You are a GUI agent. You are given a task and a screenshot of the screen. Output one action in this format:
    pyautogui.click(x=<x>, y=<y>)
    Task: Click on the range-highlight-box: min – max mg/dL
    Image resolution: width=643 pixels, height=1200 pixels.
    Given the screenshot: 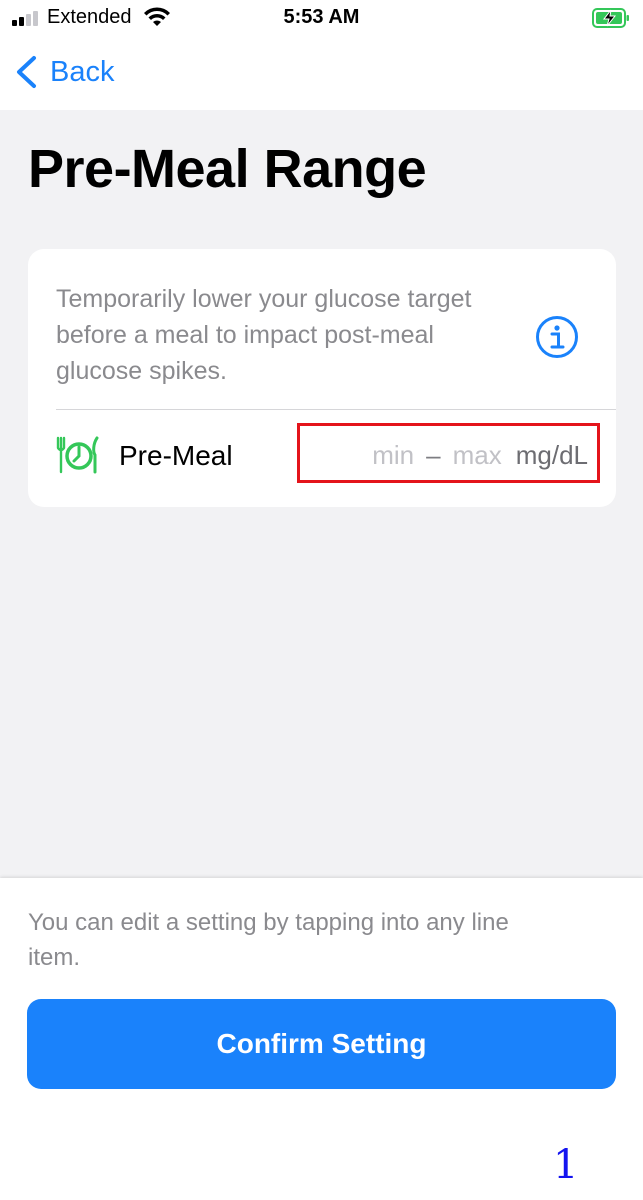 What is the action you would take?
    pyautogui.click(x=448, y=453)
    